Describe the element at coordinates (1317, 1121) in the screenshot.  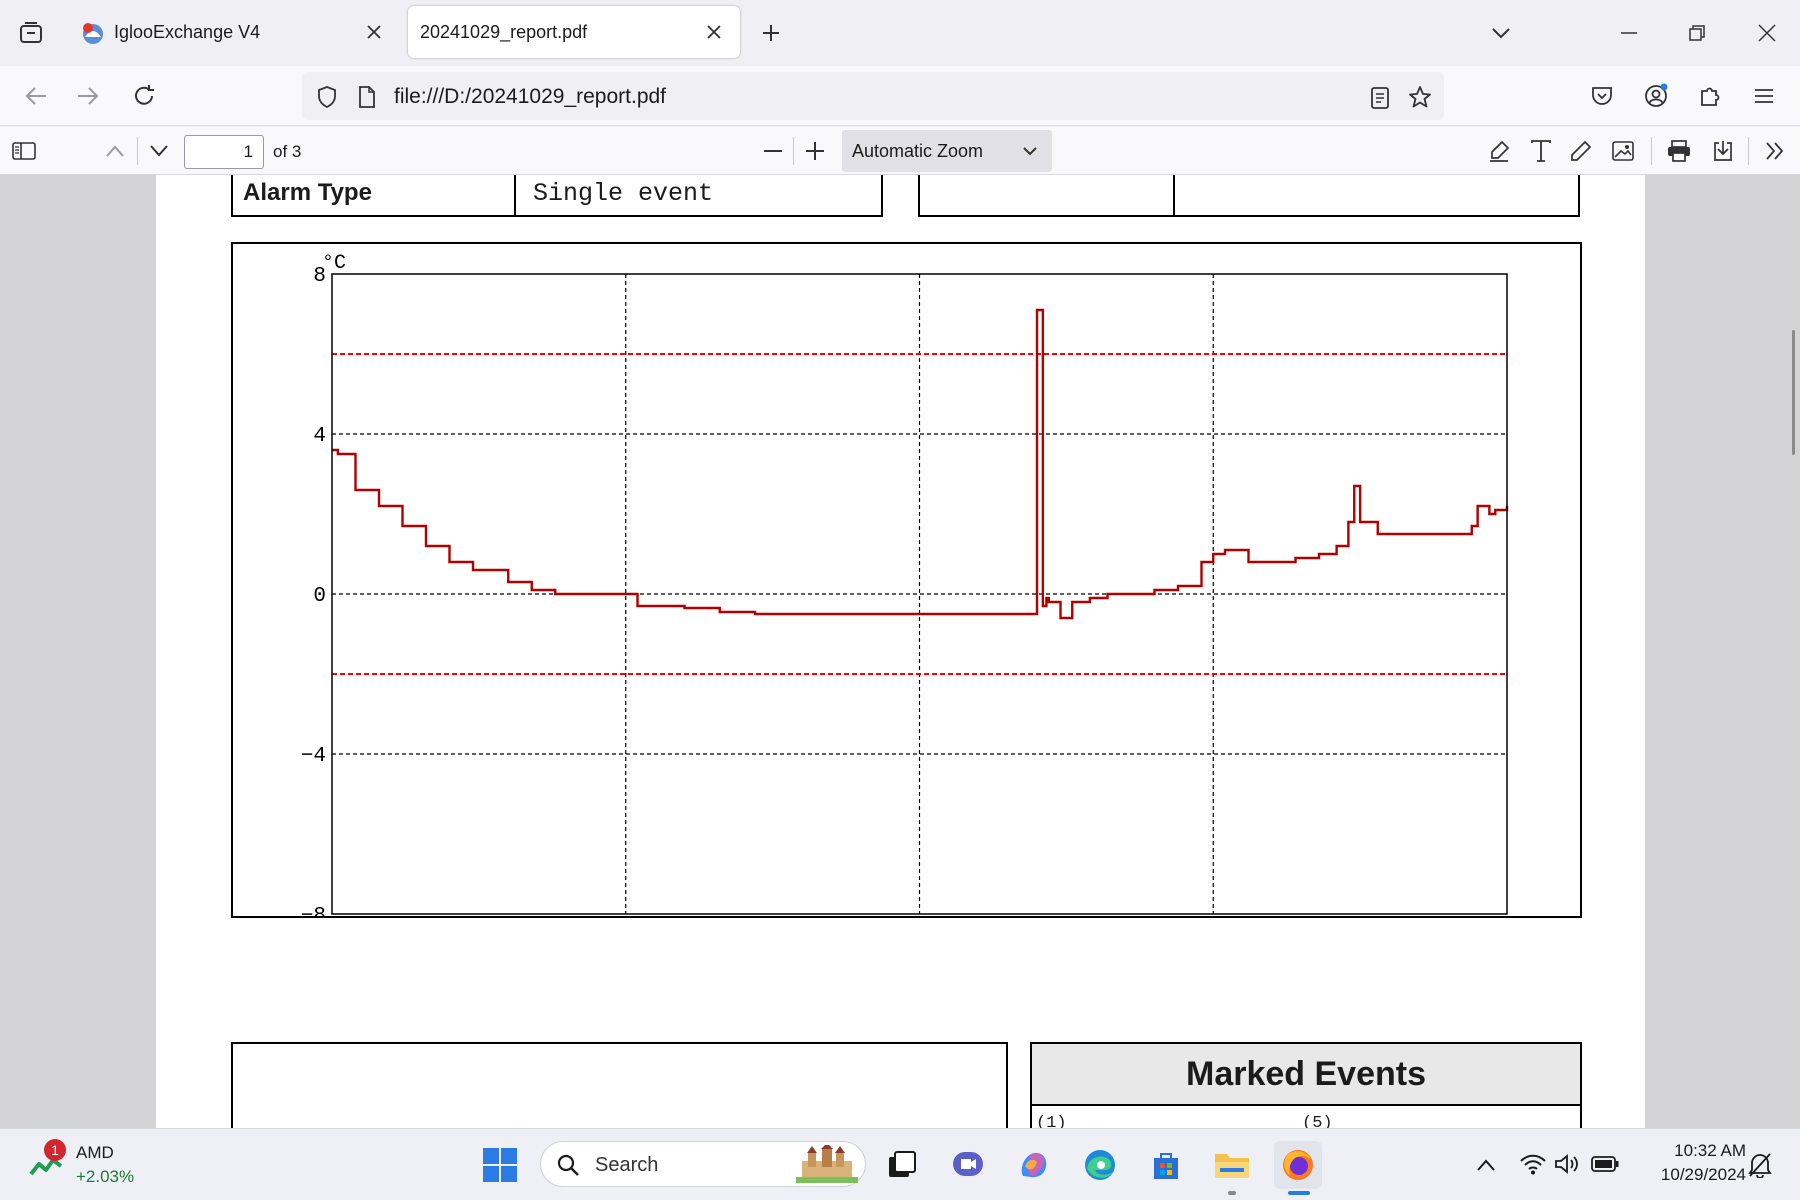
I see `marked-event-item: (5)` at that location.